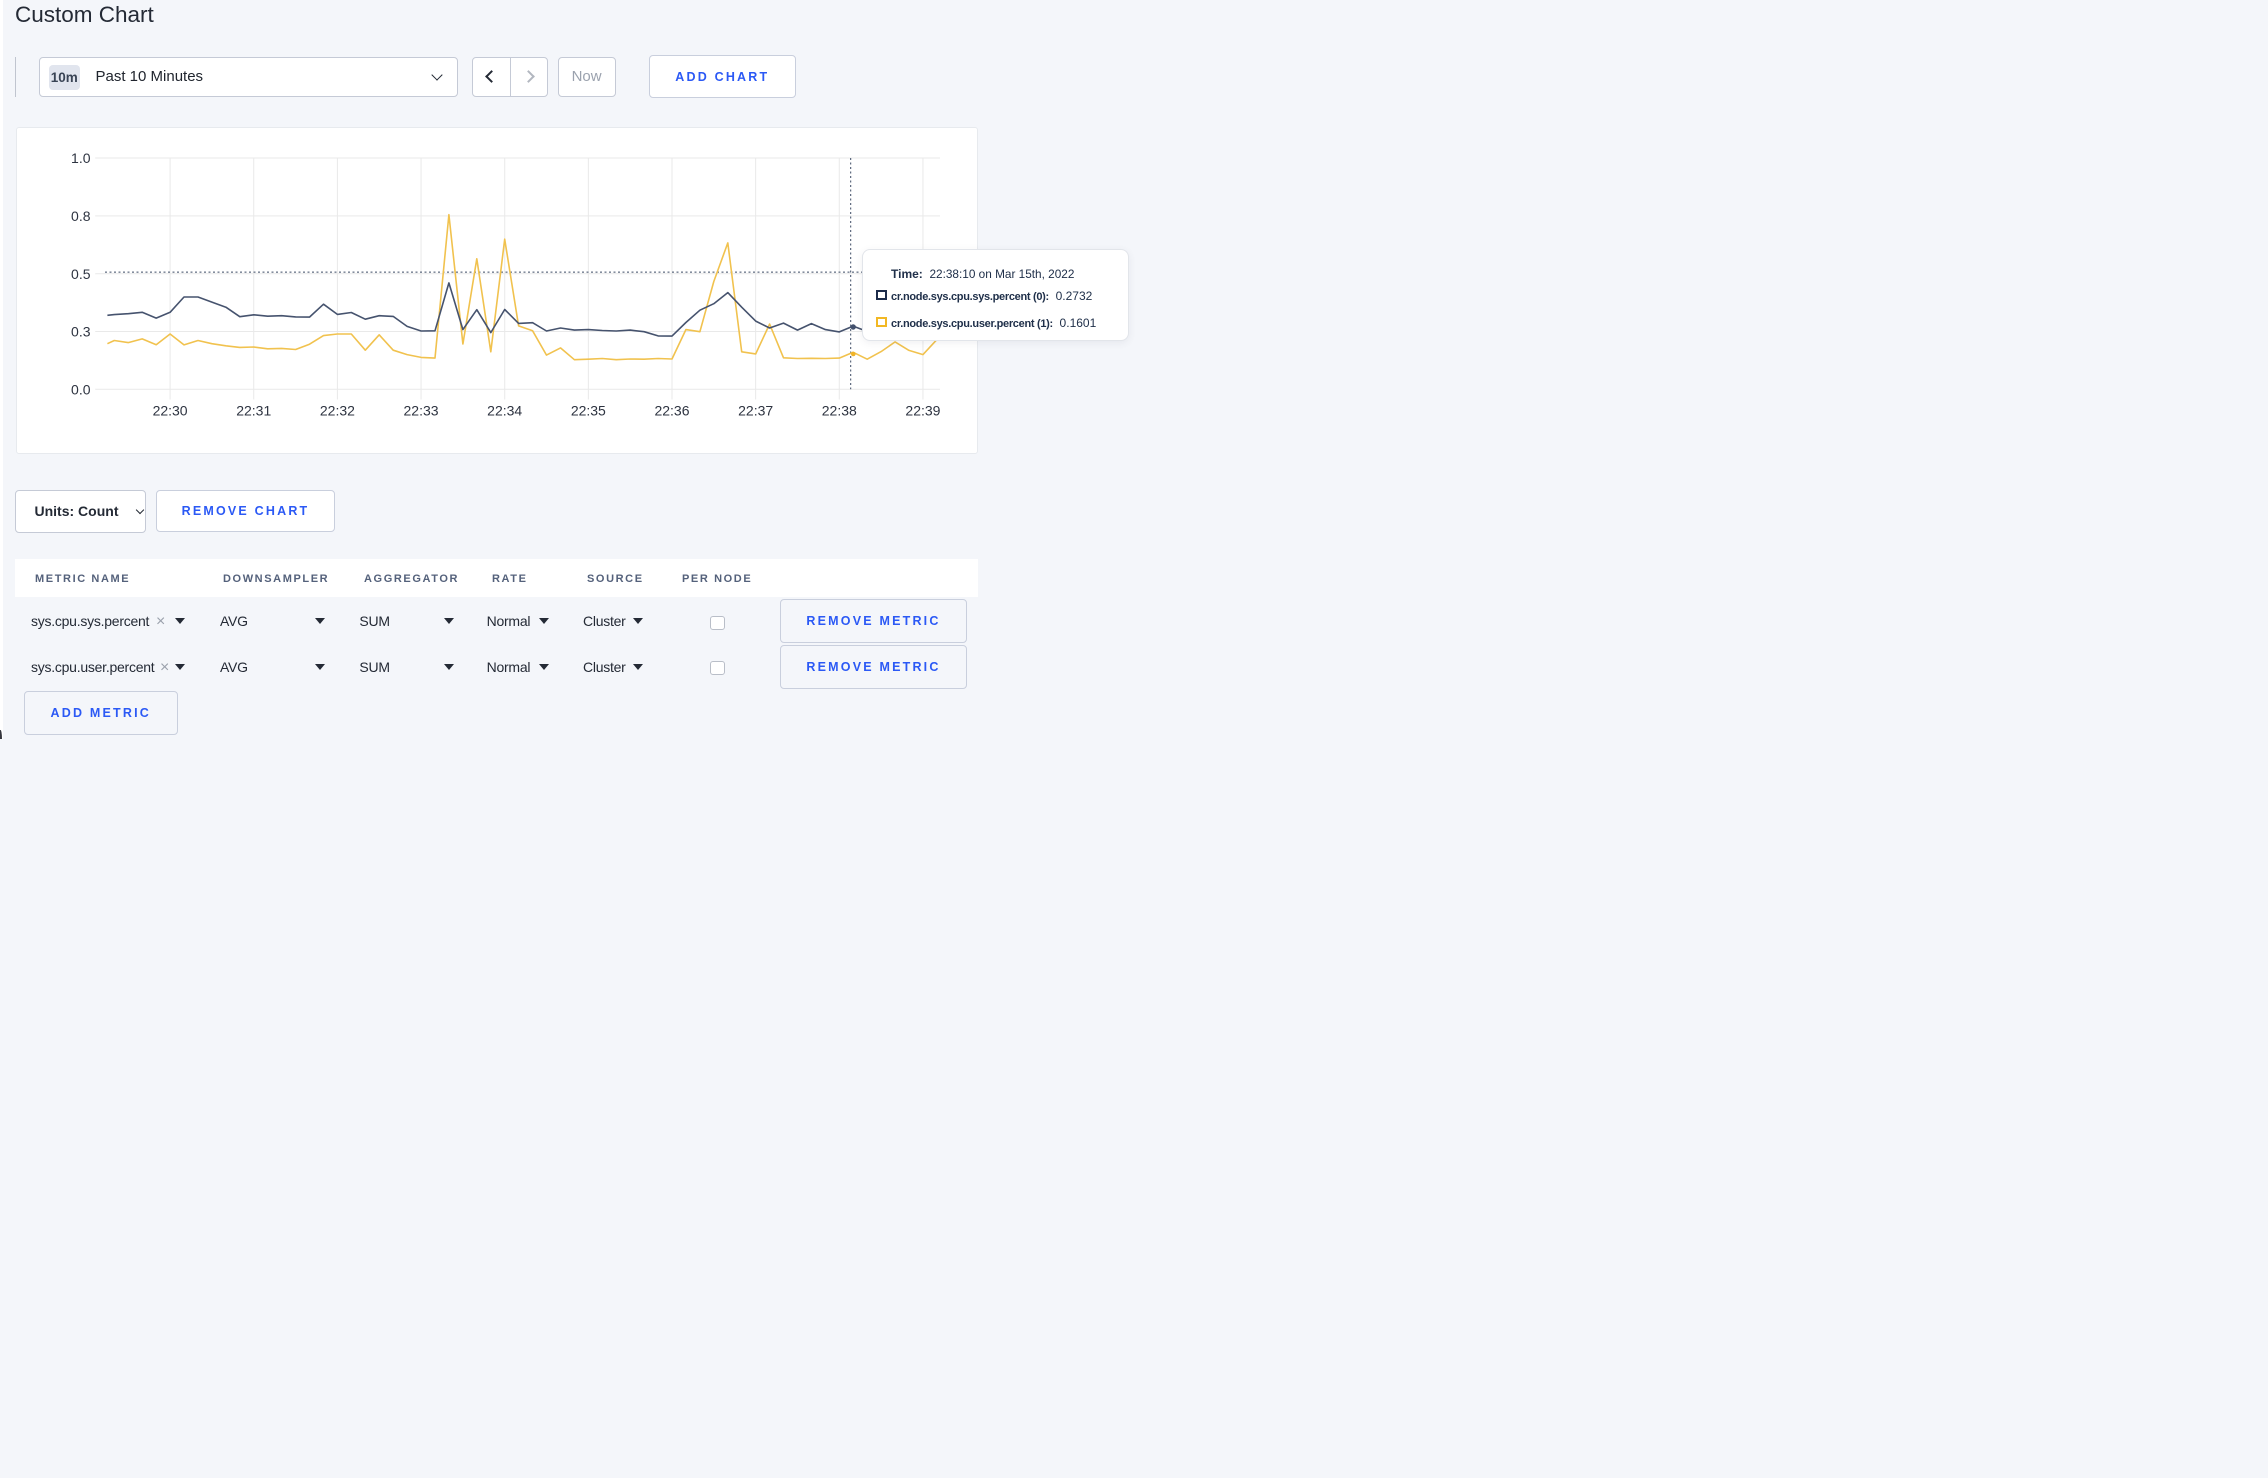  Describe the element at coordinates (81, 331) in the screenshot. I see `svg-text: 0.3` at that location.